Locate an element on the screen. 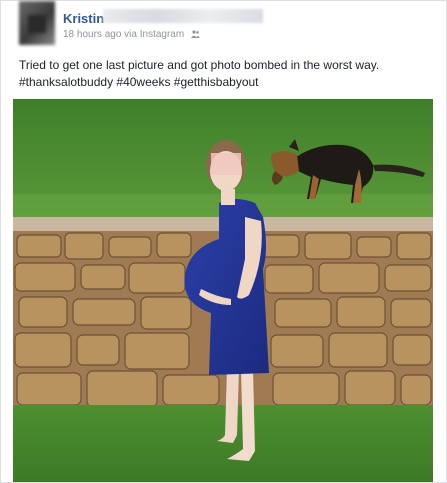  profile-avatar is located at coordinates (37, 23).